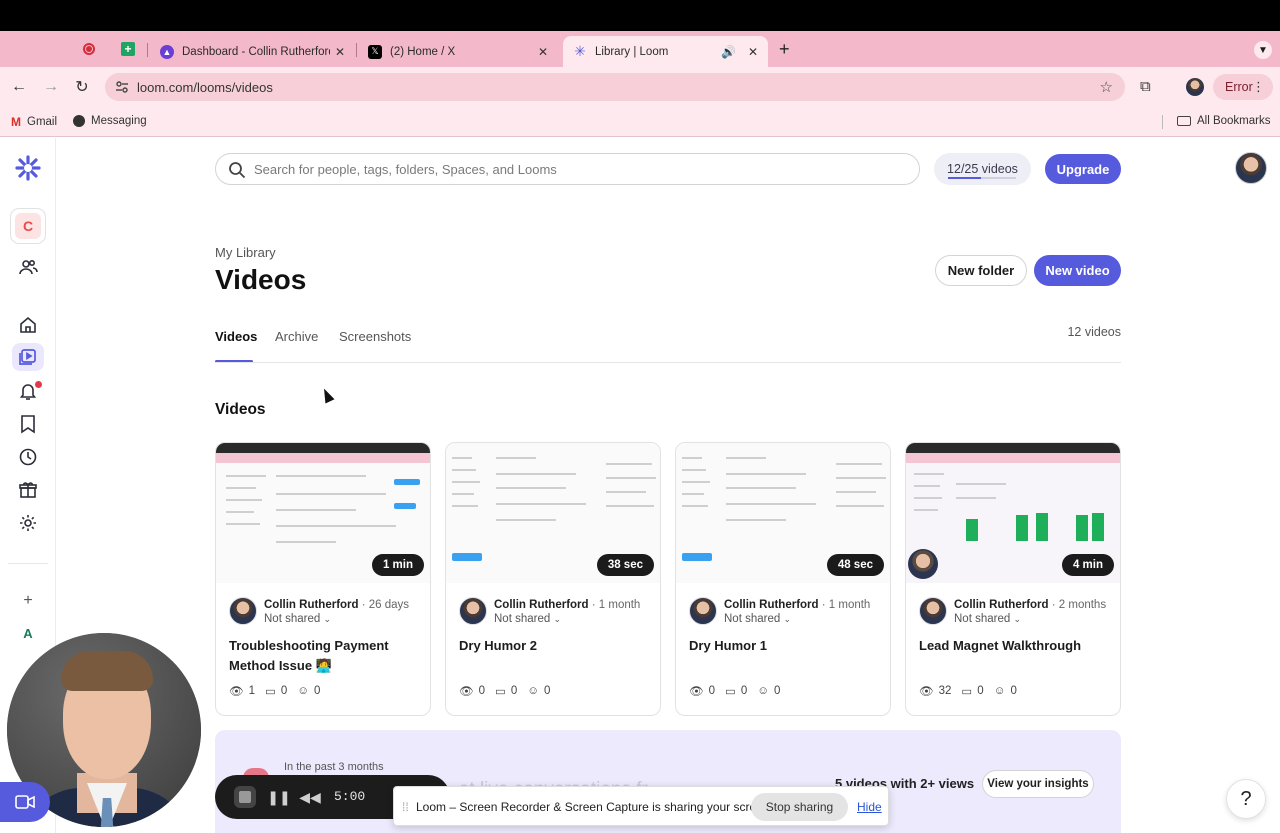  What do you see at coordinates (28, 357) in the screenshot?
I see `library-icon` at bounding box center [28, 357].